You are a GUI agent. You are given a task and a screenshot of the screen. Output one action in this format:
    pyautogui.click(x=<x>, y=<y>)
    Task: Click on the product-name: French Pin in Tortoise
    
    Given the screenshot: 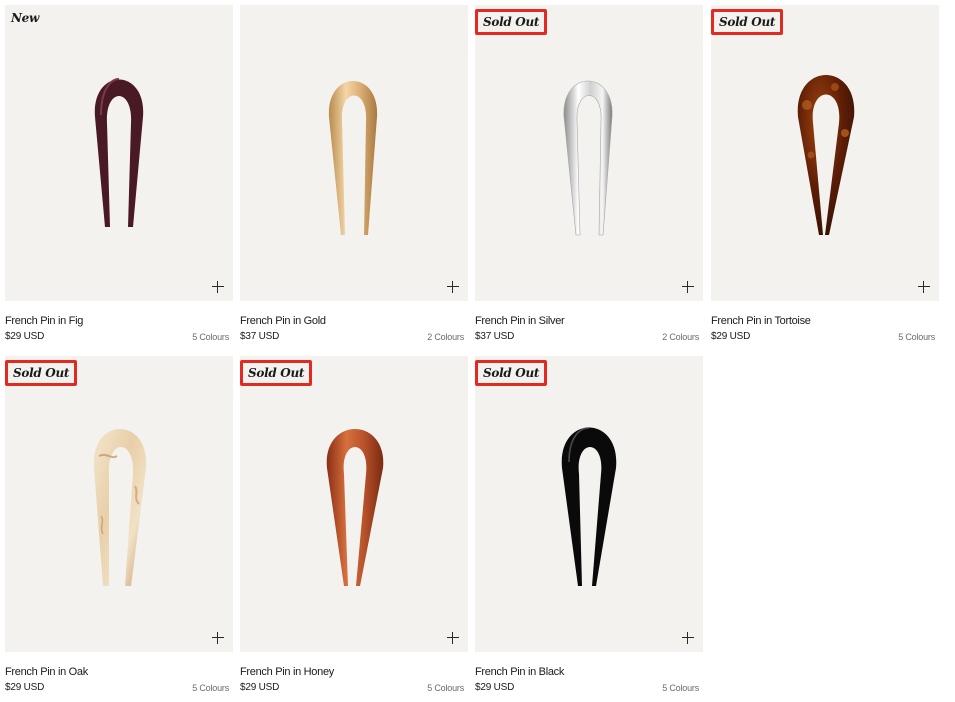 What is the action you would take?
    pyautogui.click(x=761, y=321)
    